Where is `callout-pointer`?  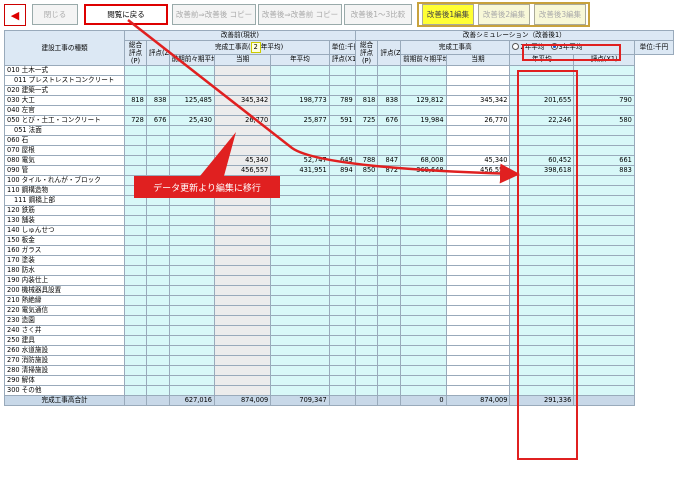
callout-pointer is located at coordinates (218, 154).